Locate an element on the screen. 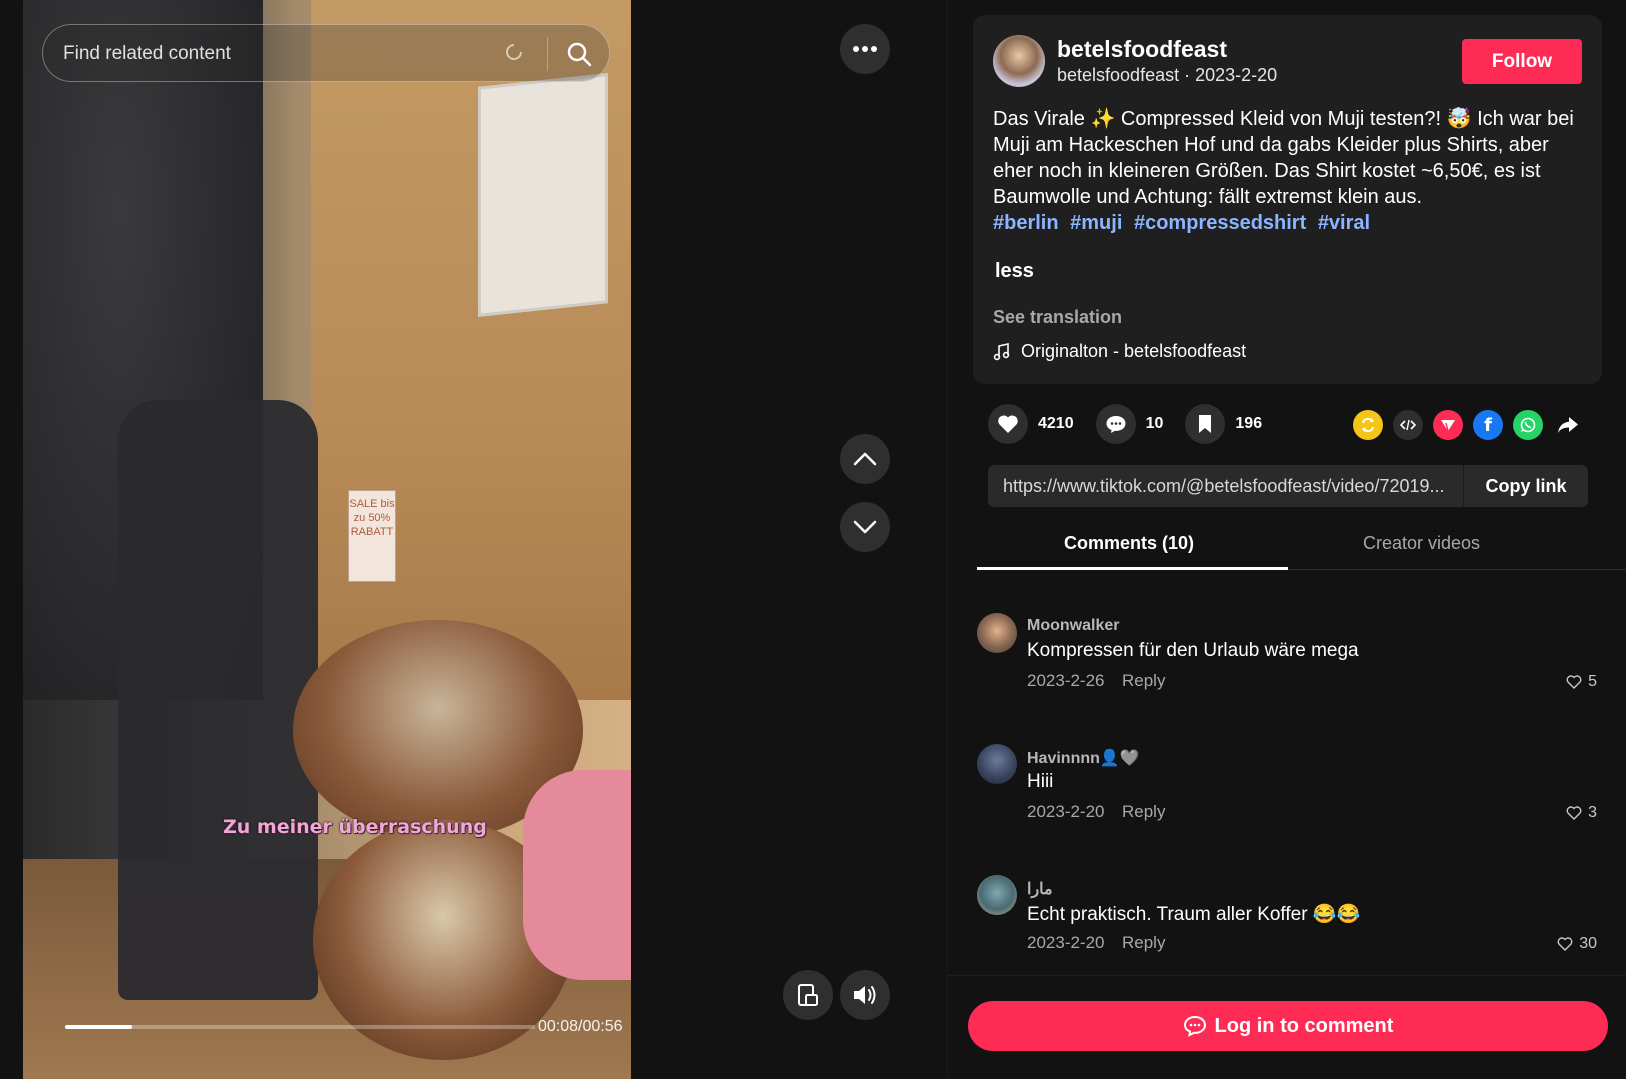 The width and height of the screenshot is (1626, 1079). hashtag-link: #berlin is located at coordinates (1026, 223).